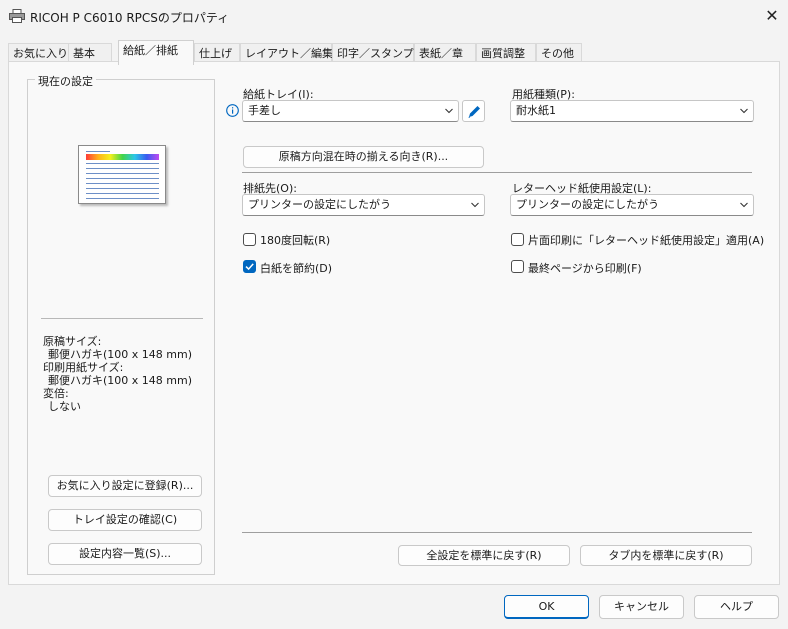 The height and width of the screenshot is (629, 788). Describe the element at coordinates (65, 81) in the screenshot. I see `current-settings-title: 現在の設定` at that location.